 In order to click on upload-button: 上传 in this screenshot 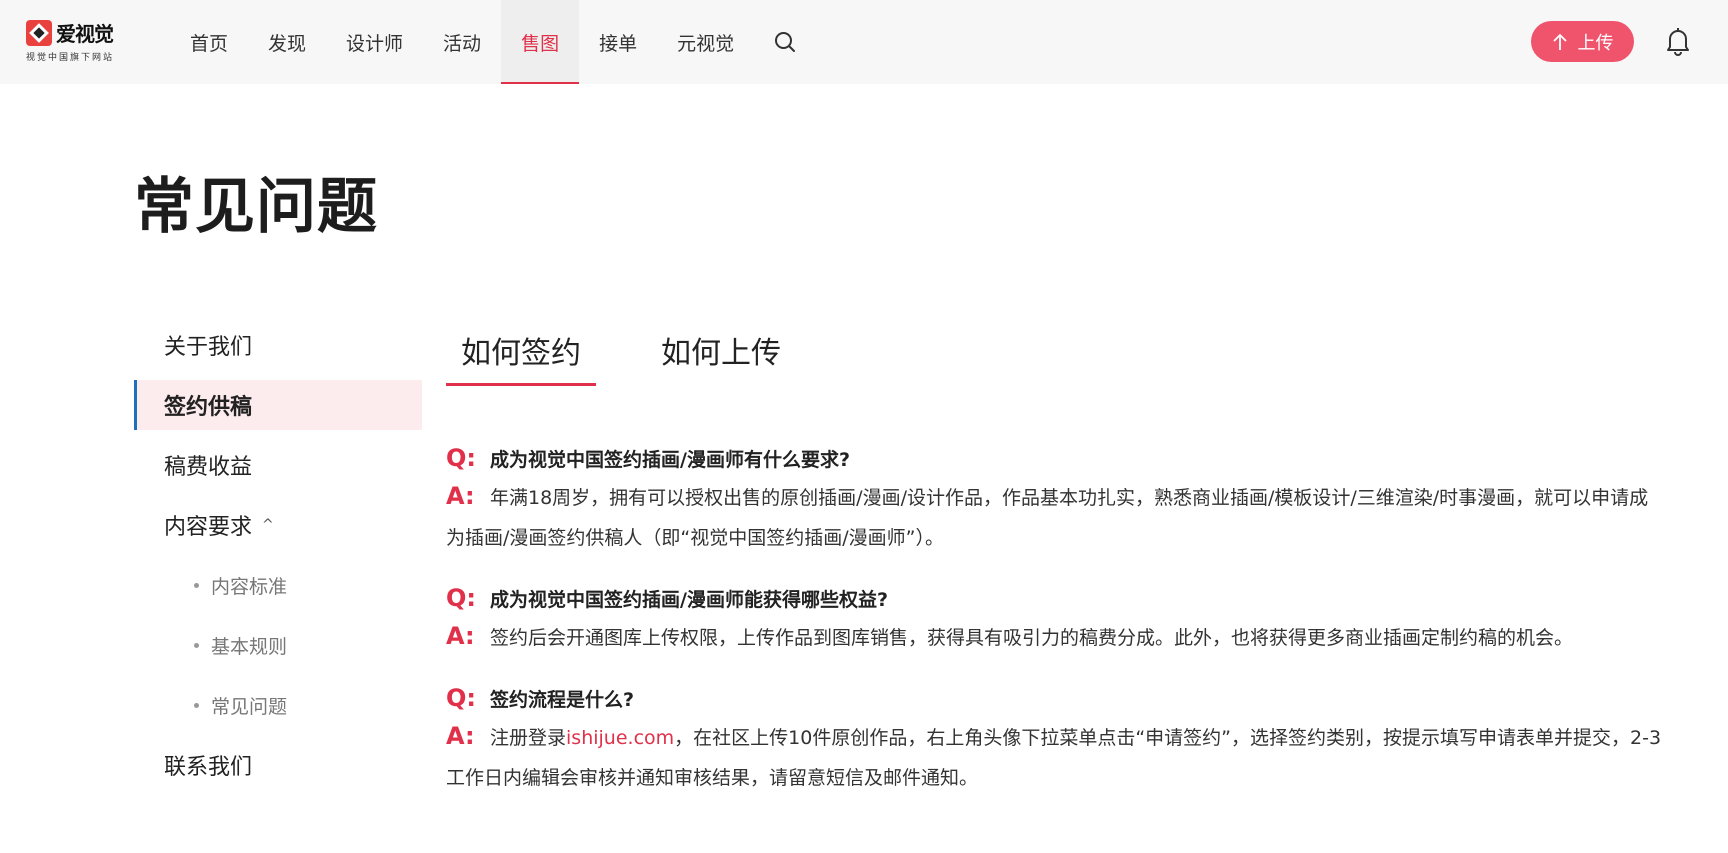, I will do `click(1582, 41)`.